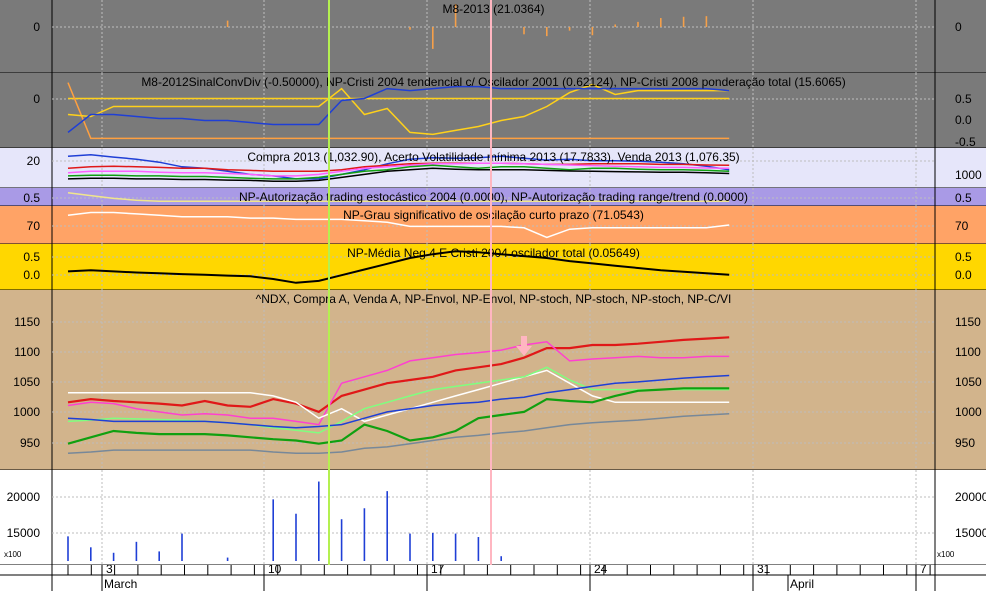 The height and width of the screenshot is (591, 986). What do you see at coordinates (493, 9) in the screenshot?
I see `panel-title: M8-2013 (21.0364)` at bounding box center [493, 9].